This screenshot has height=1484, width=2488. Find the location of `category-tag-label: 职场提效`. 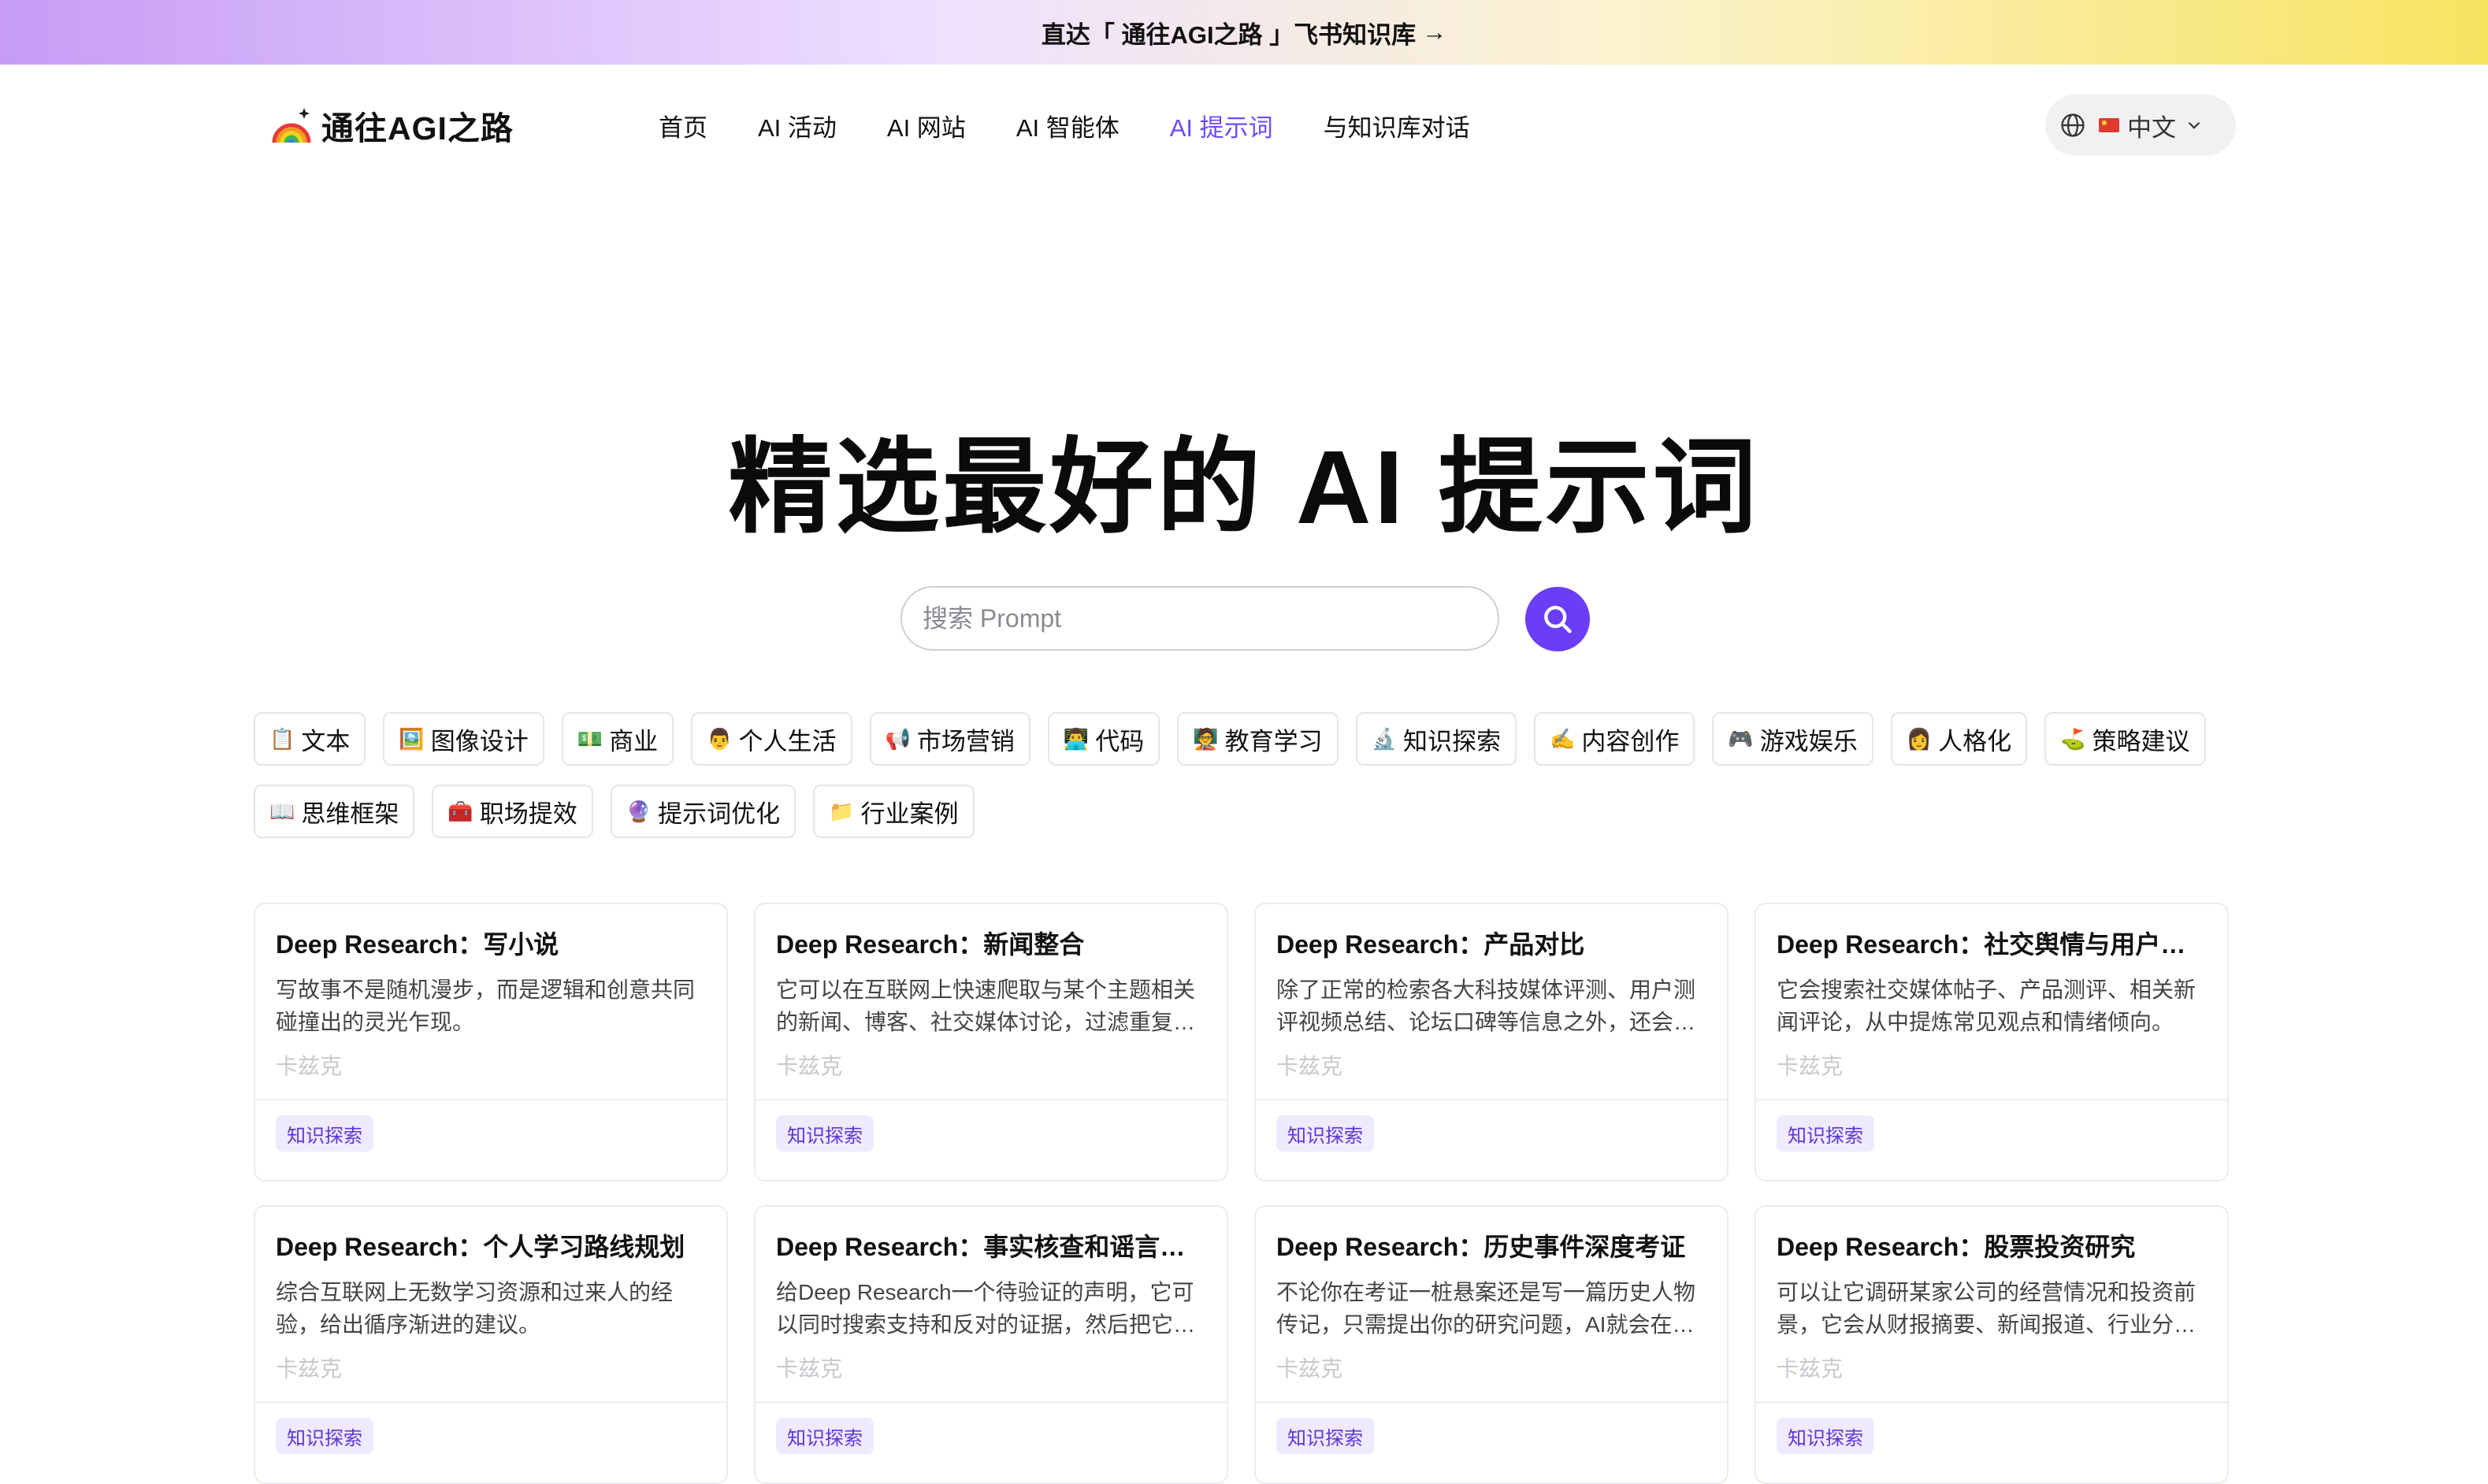

category-tag-label: 职场提效 is located at coordinates (528, 814).